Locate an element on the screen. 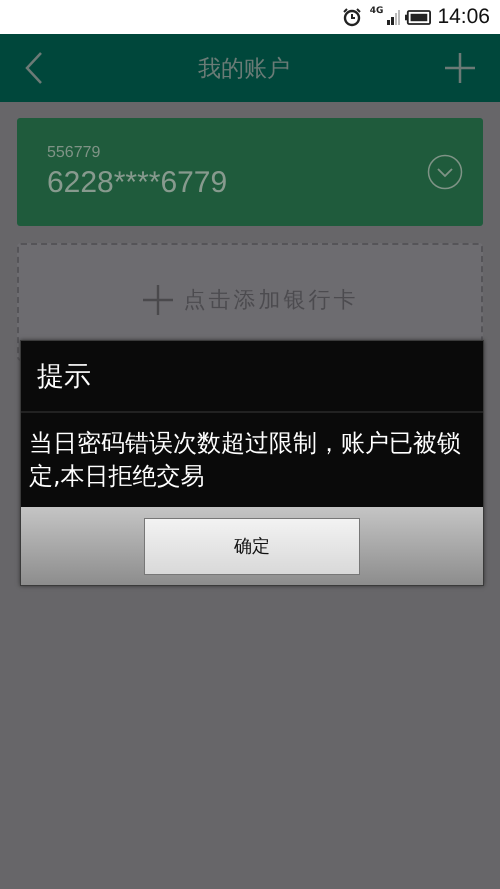  account-card: 556779 6228****6779 is located at coordinates (250, 172).